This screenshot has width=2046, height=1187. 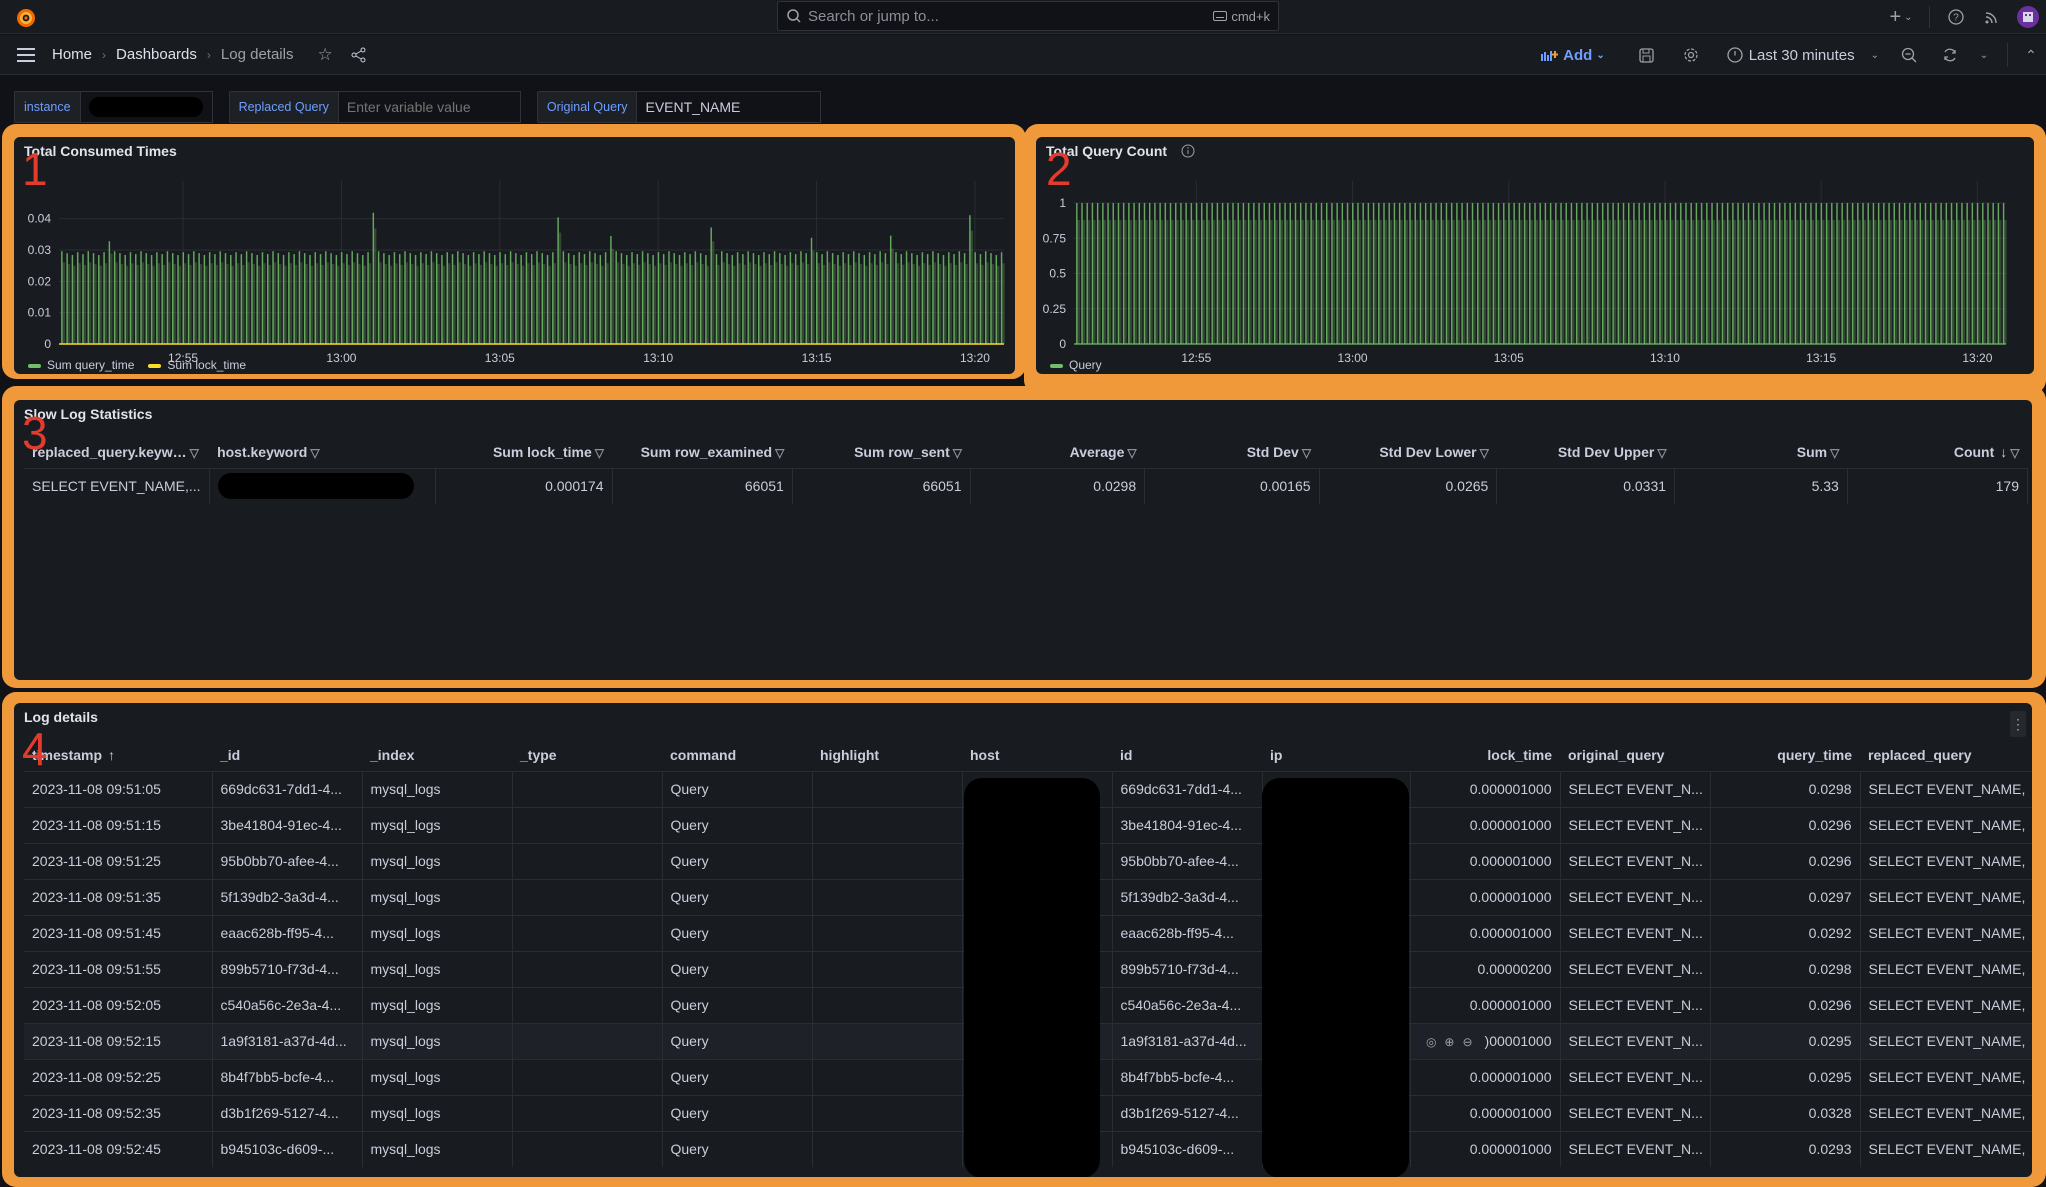 I want to click on help-icon: ?, so click(x=1956, y=17).